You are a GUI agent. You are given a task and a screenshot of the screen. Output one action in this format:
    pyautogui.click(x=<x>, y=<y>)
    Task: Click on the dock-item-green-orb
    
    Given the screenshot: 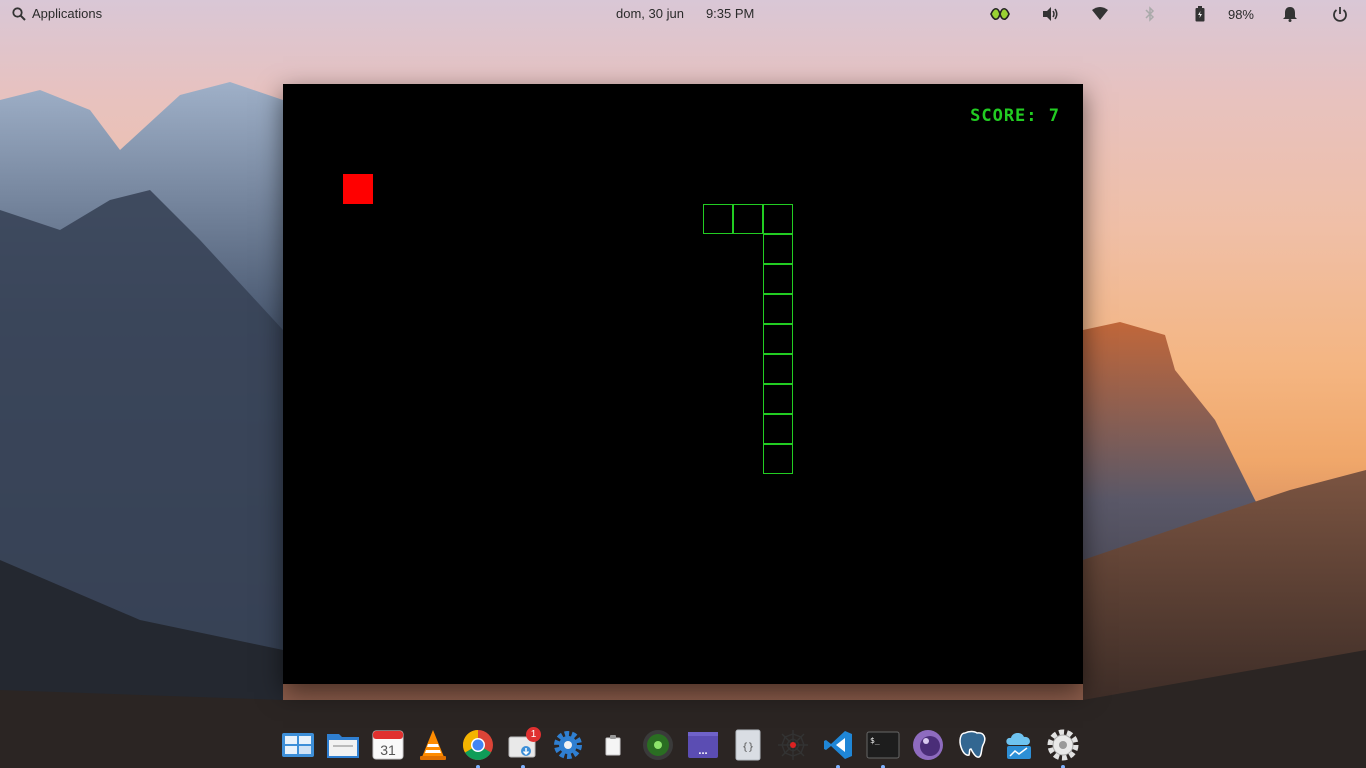 What is the action you would take?
    pyautogui.click(x=658, y=745)
    